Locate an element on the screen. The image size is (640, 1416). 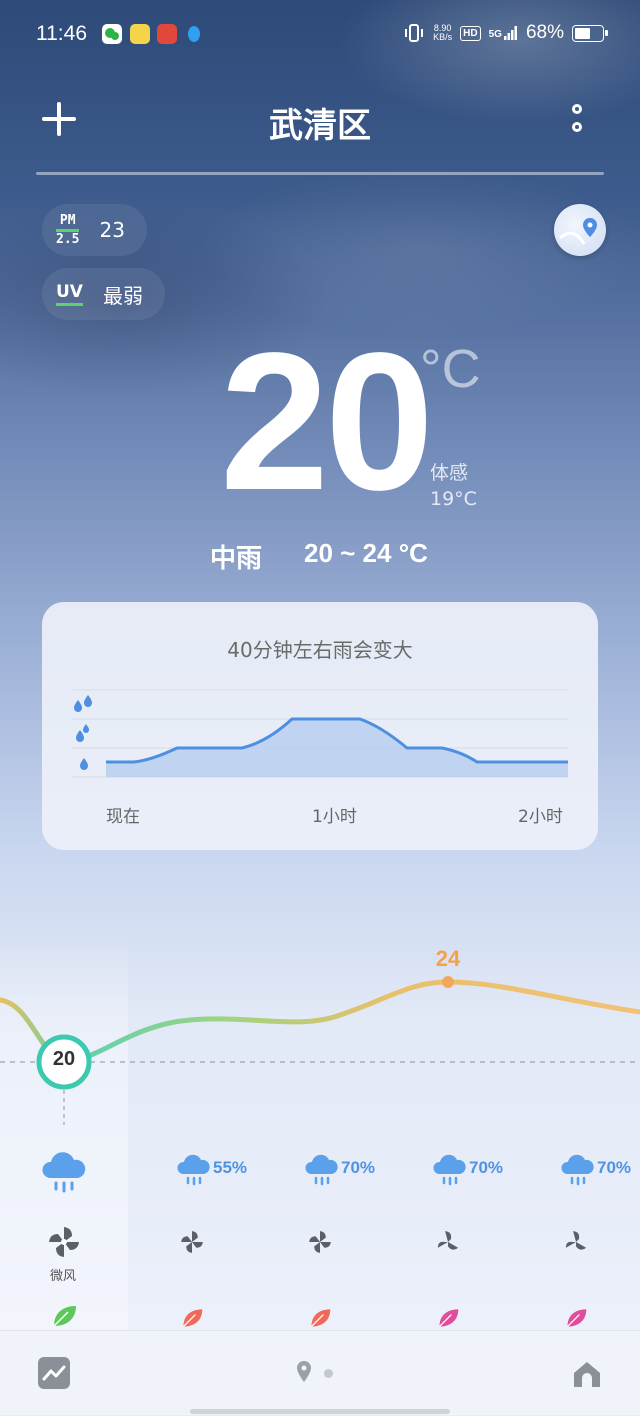
precip-probability: 55% is located at coordinates (230, 1167).